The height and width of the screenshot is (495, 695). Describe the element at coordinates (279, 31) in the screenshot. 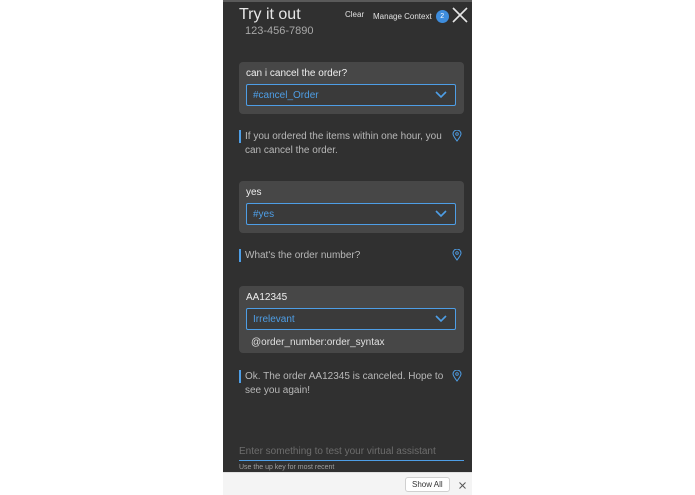

I see `phone-number: 123-456-7890` at that location.